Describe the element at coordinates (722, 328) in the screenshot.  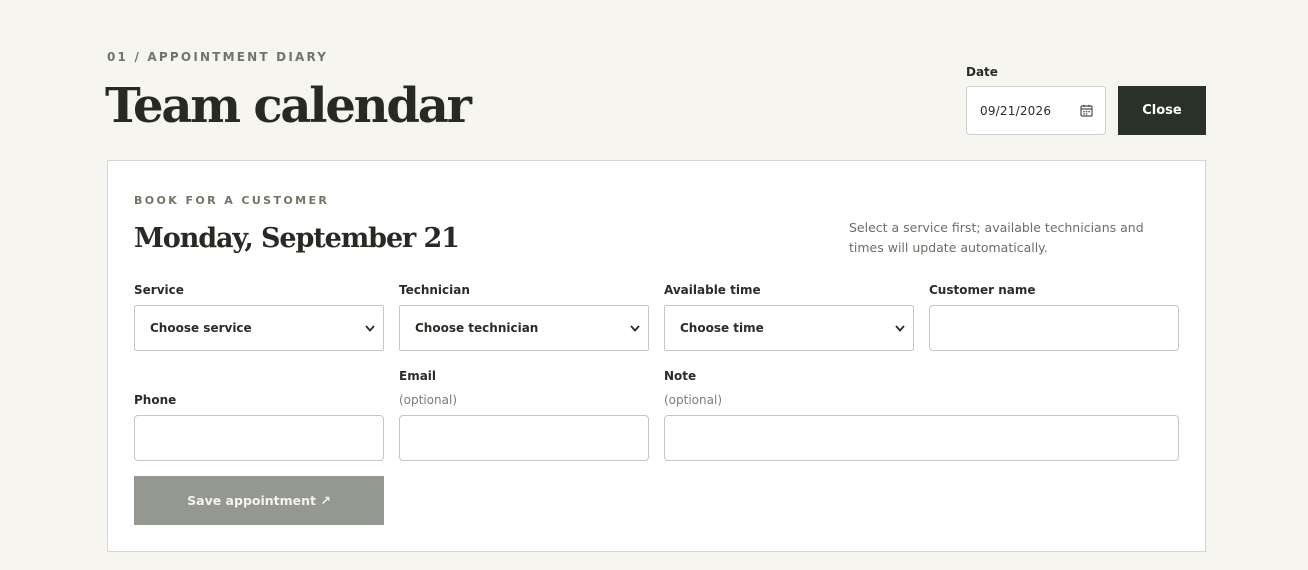
I see `time-select-value: Choose time` at that location.